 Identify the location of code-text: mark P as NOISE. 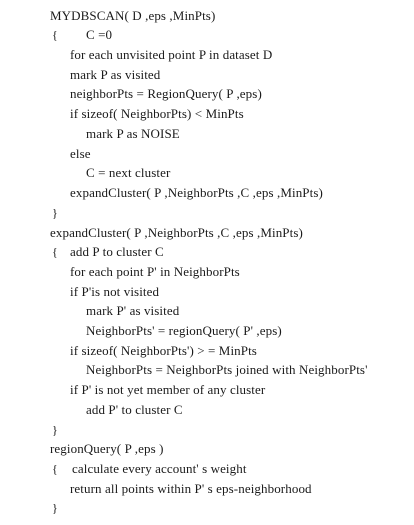
(133, 133).